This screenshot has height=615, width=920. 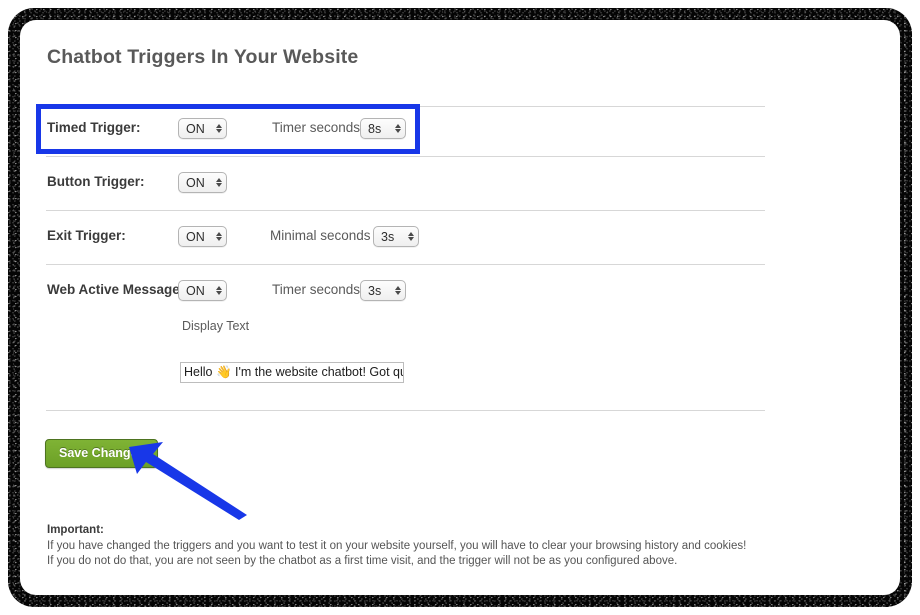 I want to click on exit-trigger-toggle-select: ON, so click(x=202, y=236).